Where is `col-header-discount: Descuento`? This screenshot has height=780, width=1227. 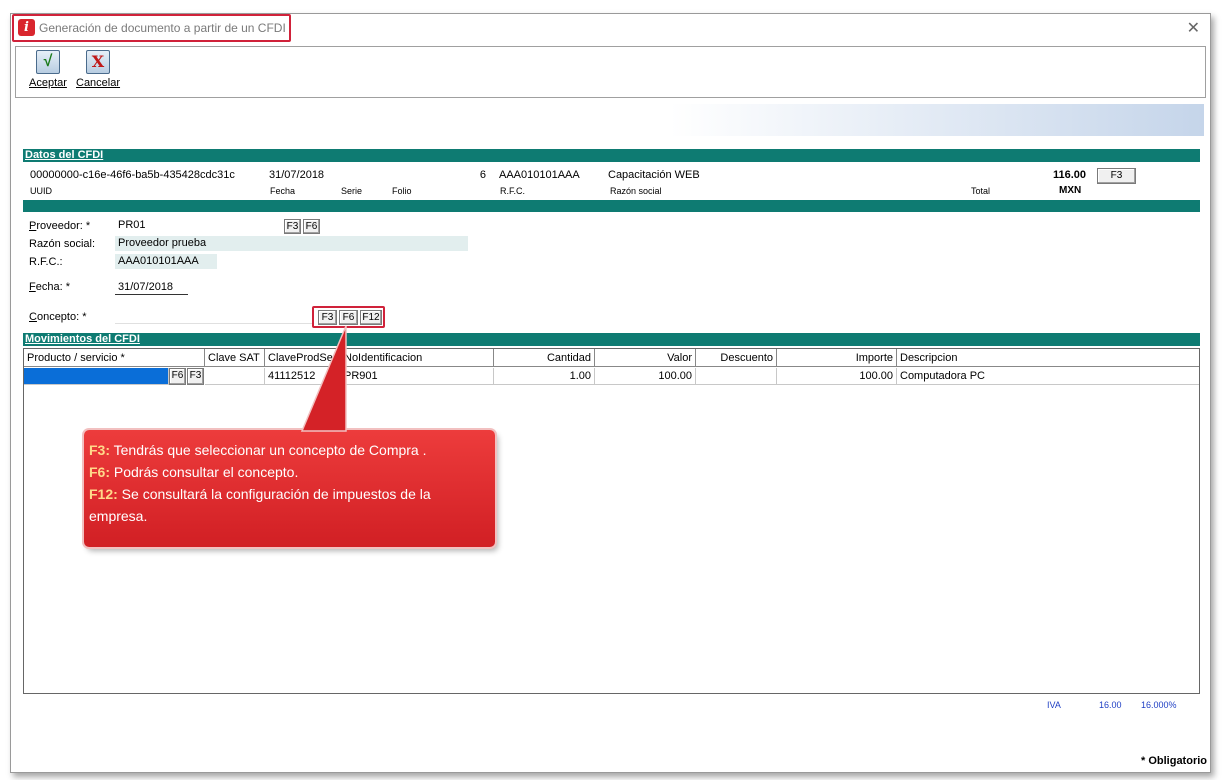
col-header-discount: Descuento is located at coordinates (736, 358).